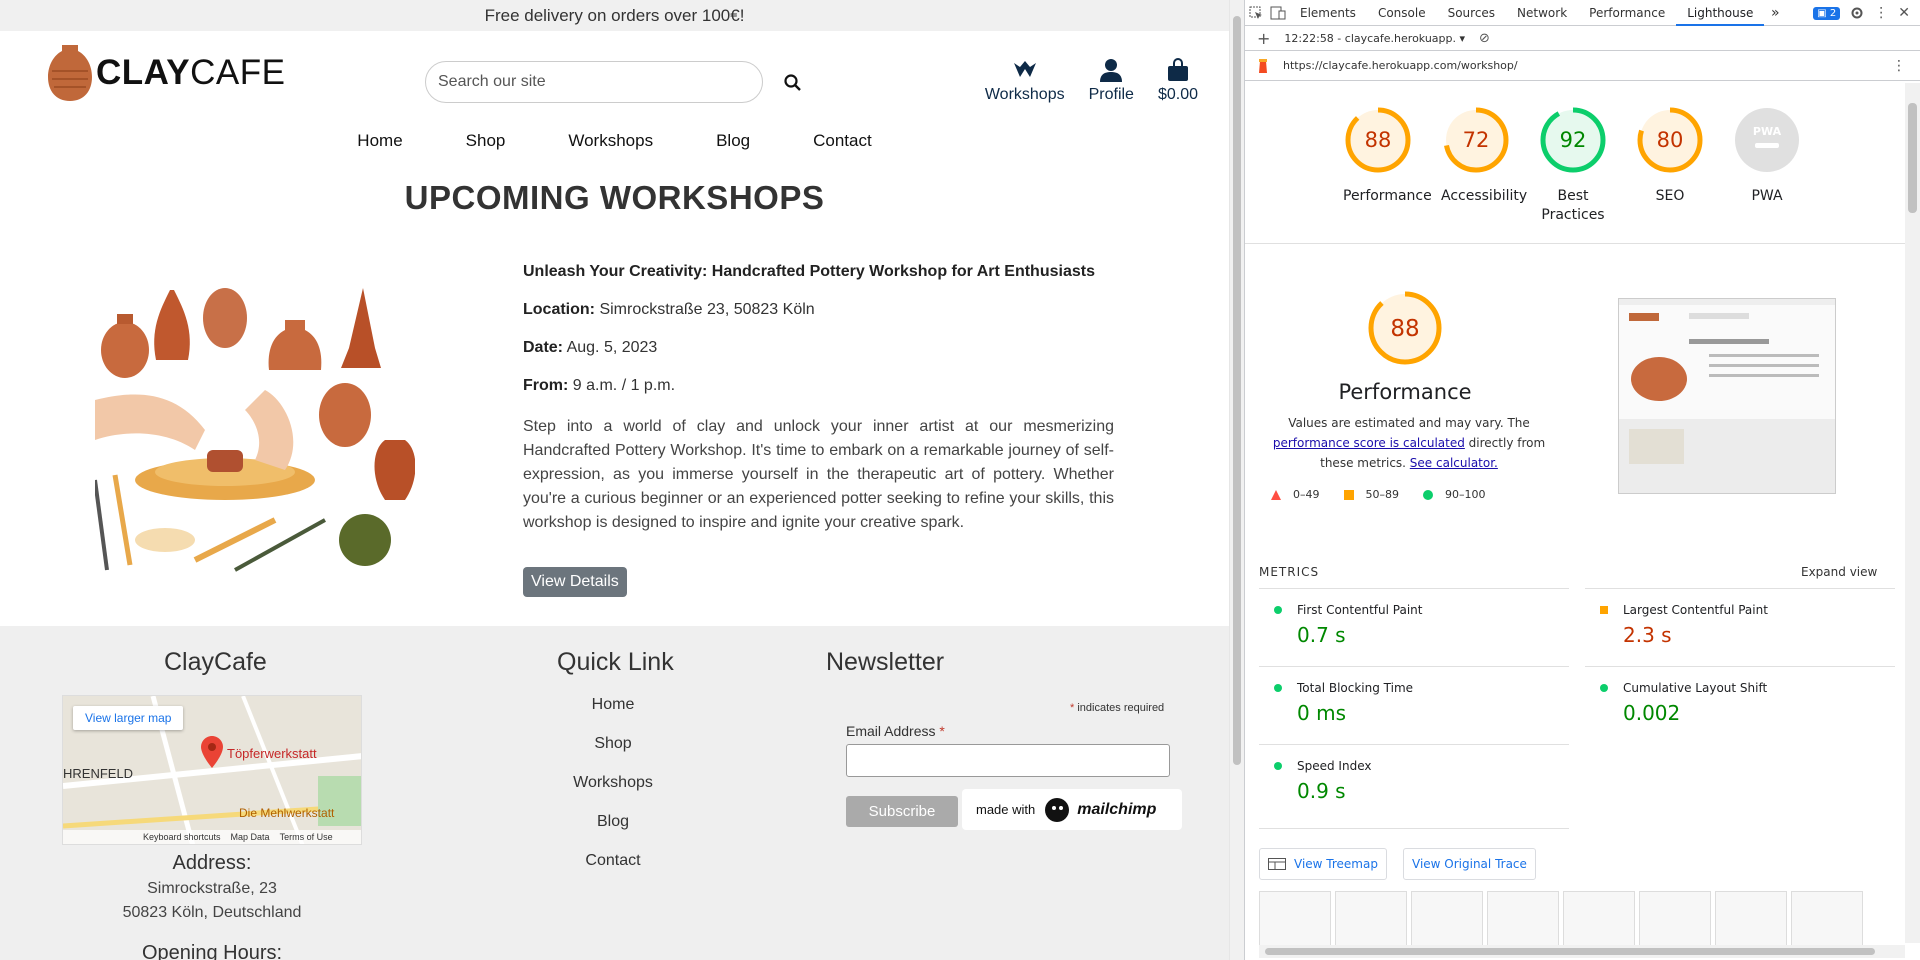 The image size is (1920, 960). What do you see at coordinates (1278, 610) in the screenshot?
I see `status-dot-icon` at bounding box center [1278, 610].